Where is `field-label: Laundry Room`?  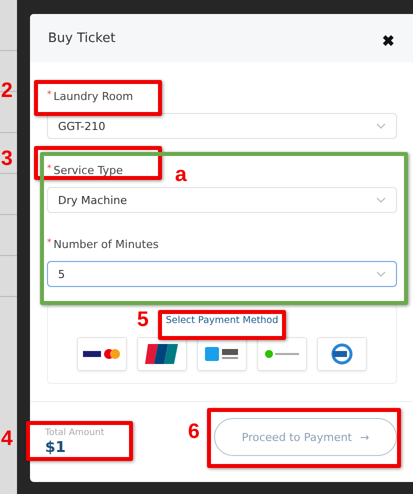 field-label: Laundry Room is located at coordinates (94, 96).